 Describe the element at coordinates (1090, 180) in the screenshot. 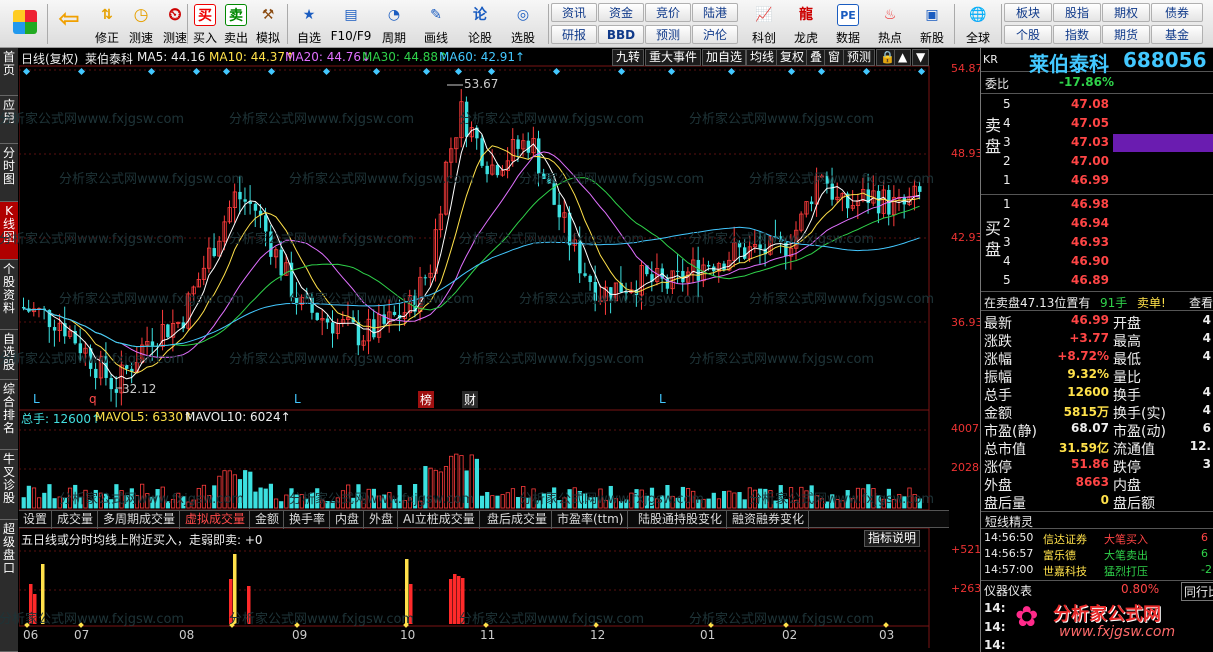

I see `sell-price: 46.99` at that location.